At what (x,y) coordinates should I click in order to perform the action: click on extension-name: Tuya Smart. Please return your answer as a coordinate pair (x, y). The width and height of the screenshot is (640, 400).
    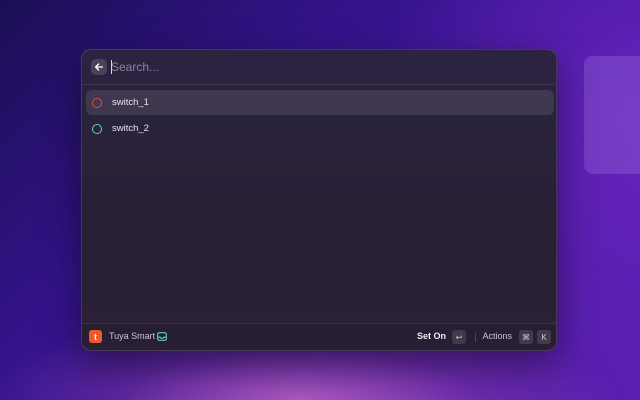
    Looking at the image, I should click on (132, 336).